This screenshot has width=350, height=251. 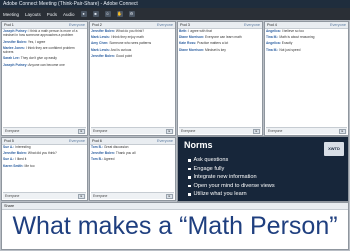 I want to click on chat-message: Jennifer Bolen: Good point, so click(x=132, y=56).